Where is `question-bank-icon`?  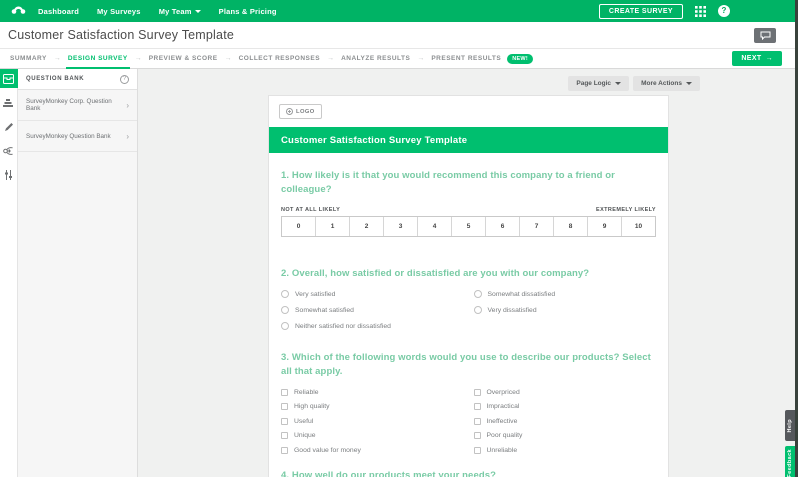 question-bank-icon is located at coordinates (9, 78).